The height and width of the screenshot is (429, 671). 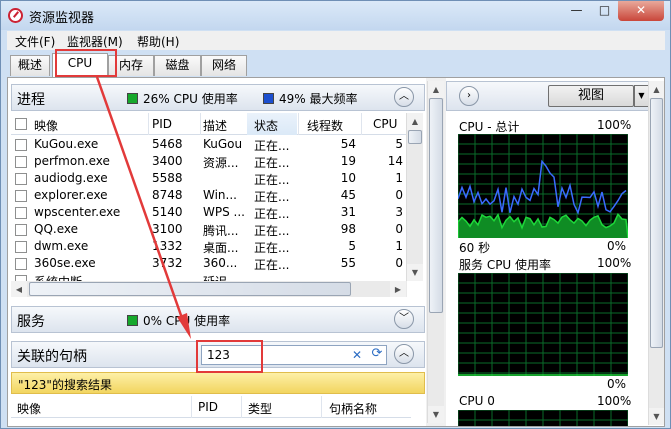 I want to click on annotation-arrow, so click(x=143, y=207).